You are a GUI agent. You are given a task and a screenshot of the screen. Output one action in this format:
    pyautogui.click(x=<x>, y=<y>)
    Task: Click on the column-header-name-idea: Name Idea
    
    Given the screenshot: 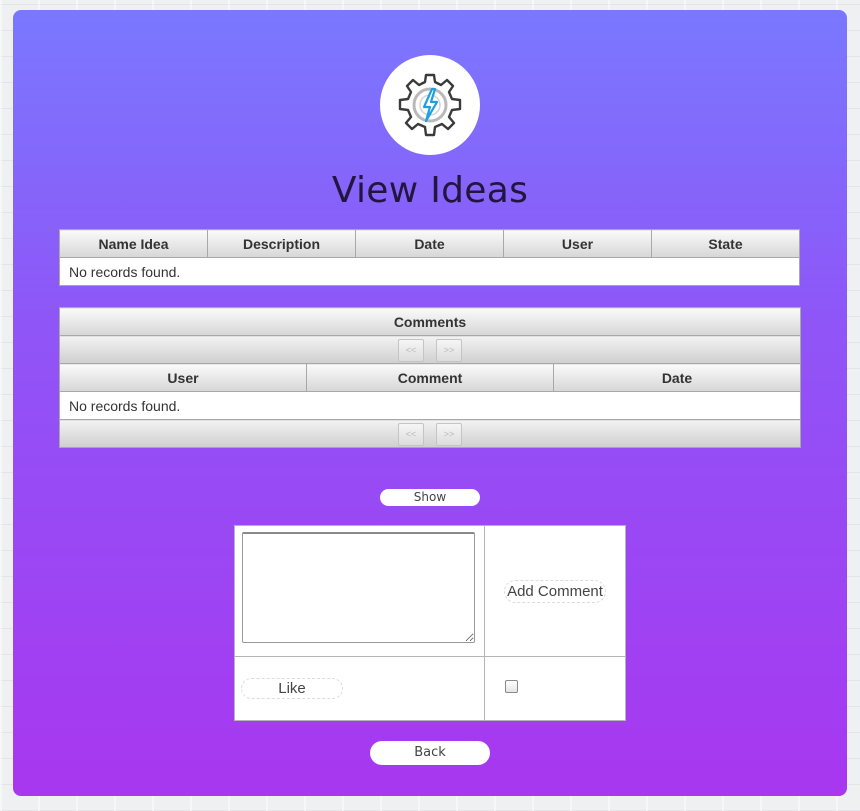 What is the action you would take?
    pyautogui.click(x=133, y=243)
    